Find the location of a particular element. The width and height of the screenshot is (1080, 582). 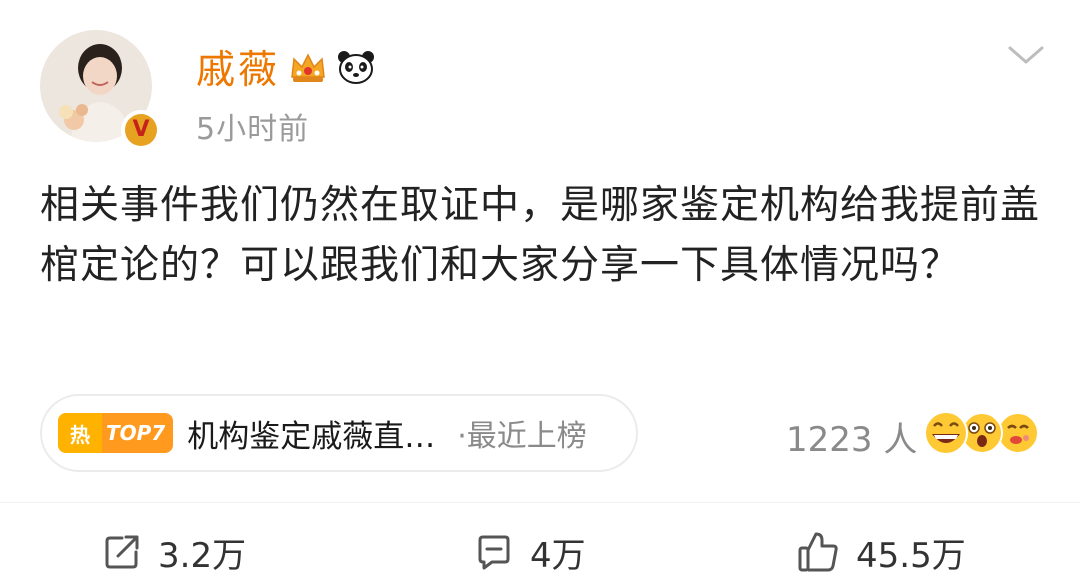

repost-button: 3.2万 is located at coordinates (174, 552).